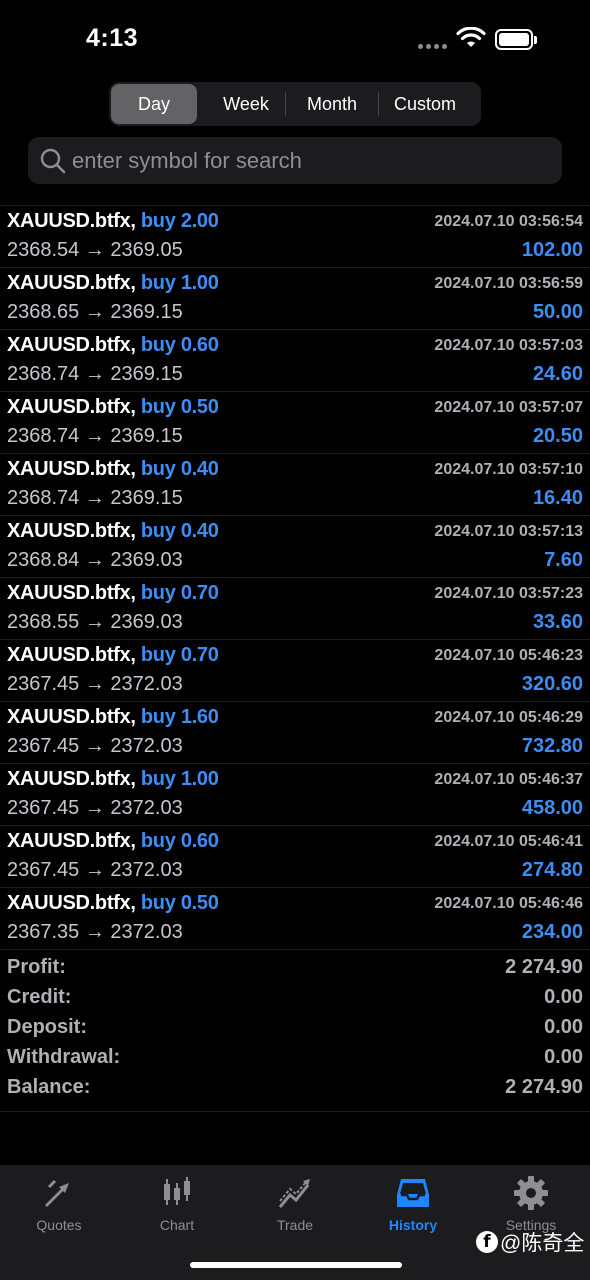 The image size is (590, 1280). What do you see at coordinates (113, 221) in the screenshot?
I see `deal-symbol: XAUUSD.btfx, buy 2.00` at bounding box center [113, 221].